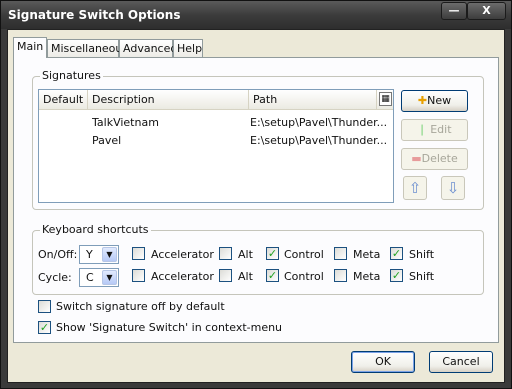  What do you see at coordinates (245, 276) in the screenshot?
I see `cycle-alt-label: Alt` at bounding box center [245, 276].